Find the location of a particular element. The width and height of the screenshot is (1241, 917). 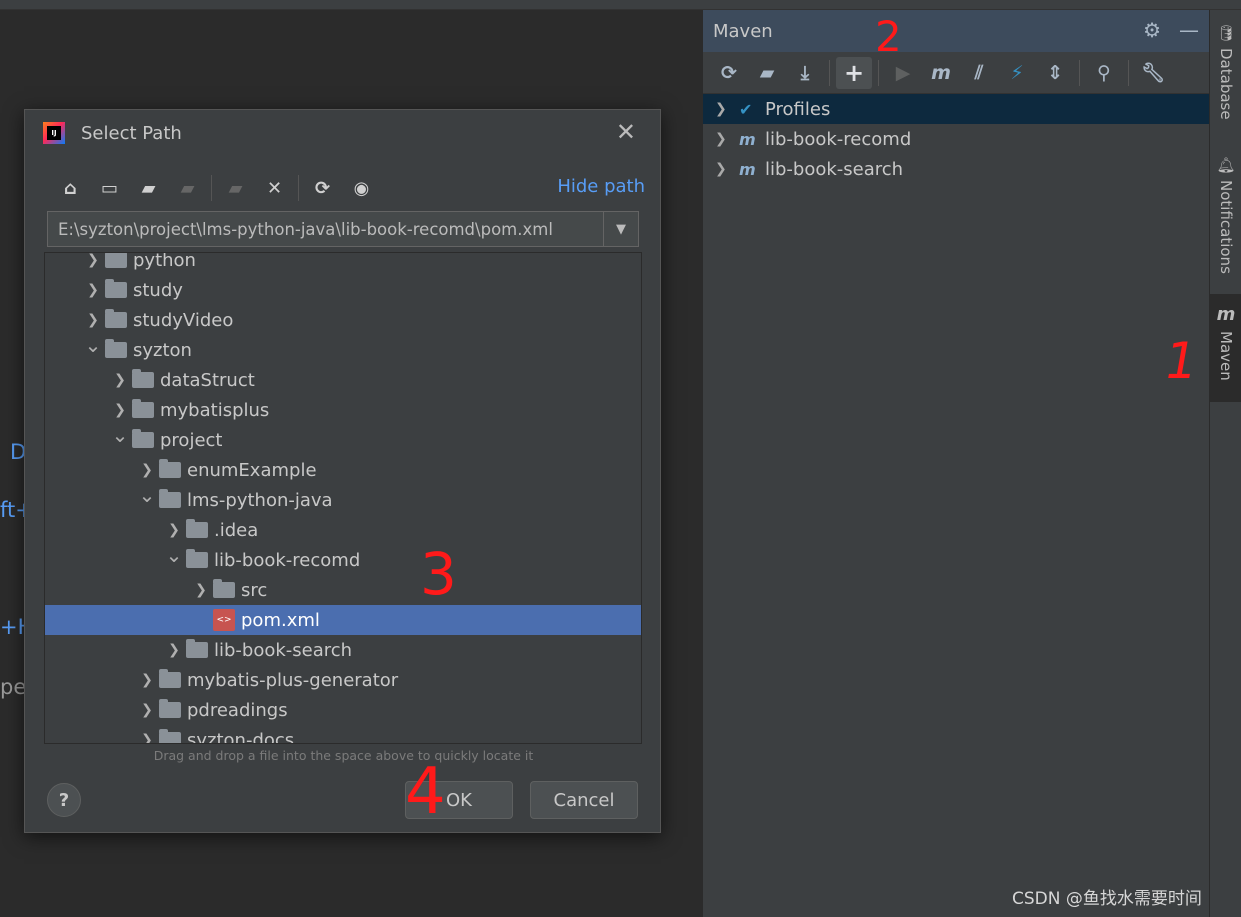

tree-folder-row: ❯ pdreadings is located at coordinates (343, 710).